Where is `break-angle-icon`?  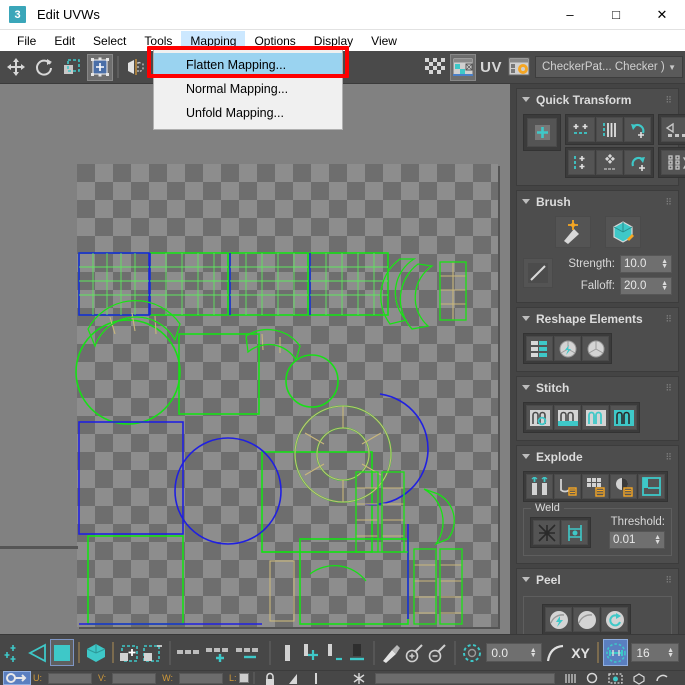 break-angle-icon is located at coordinates (567, 486).